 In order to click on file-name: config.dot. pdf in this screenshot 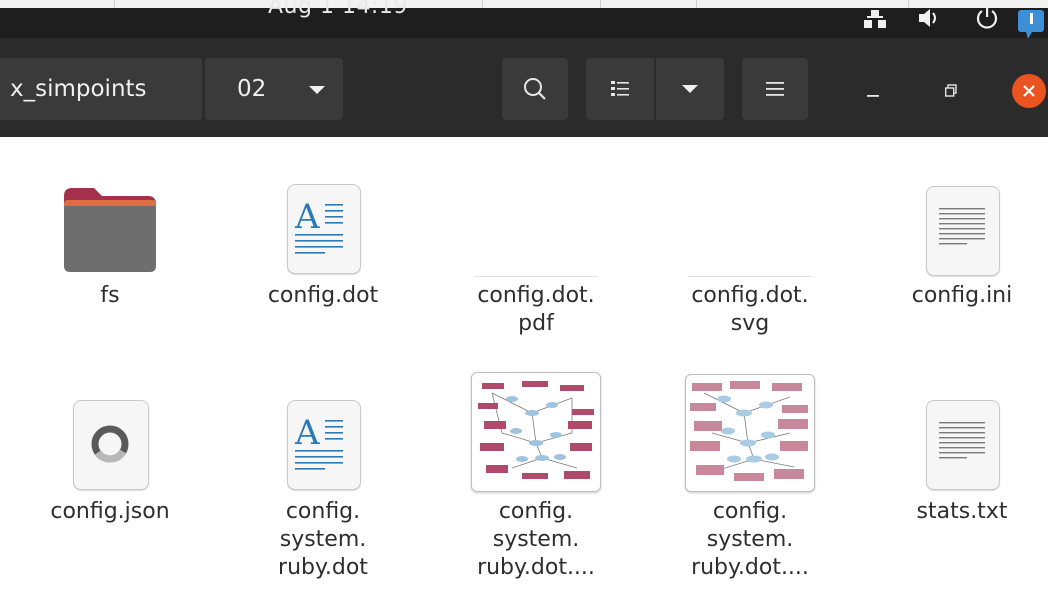, I will do `click(536, 309)`.